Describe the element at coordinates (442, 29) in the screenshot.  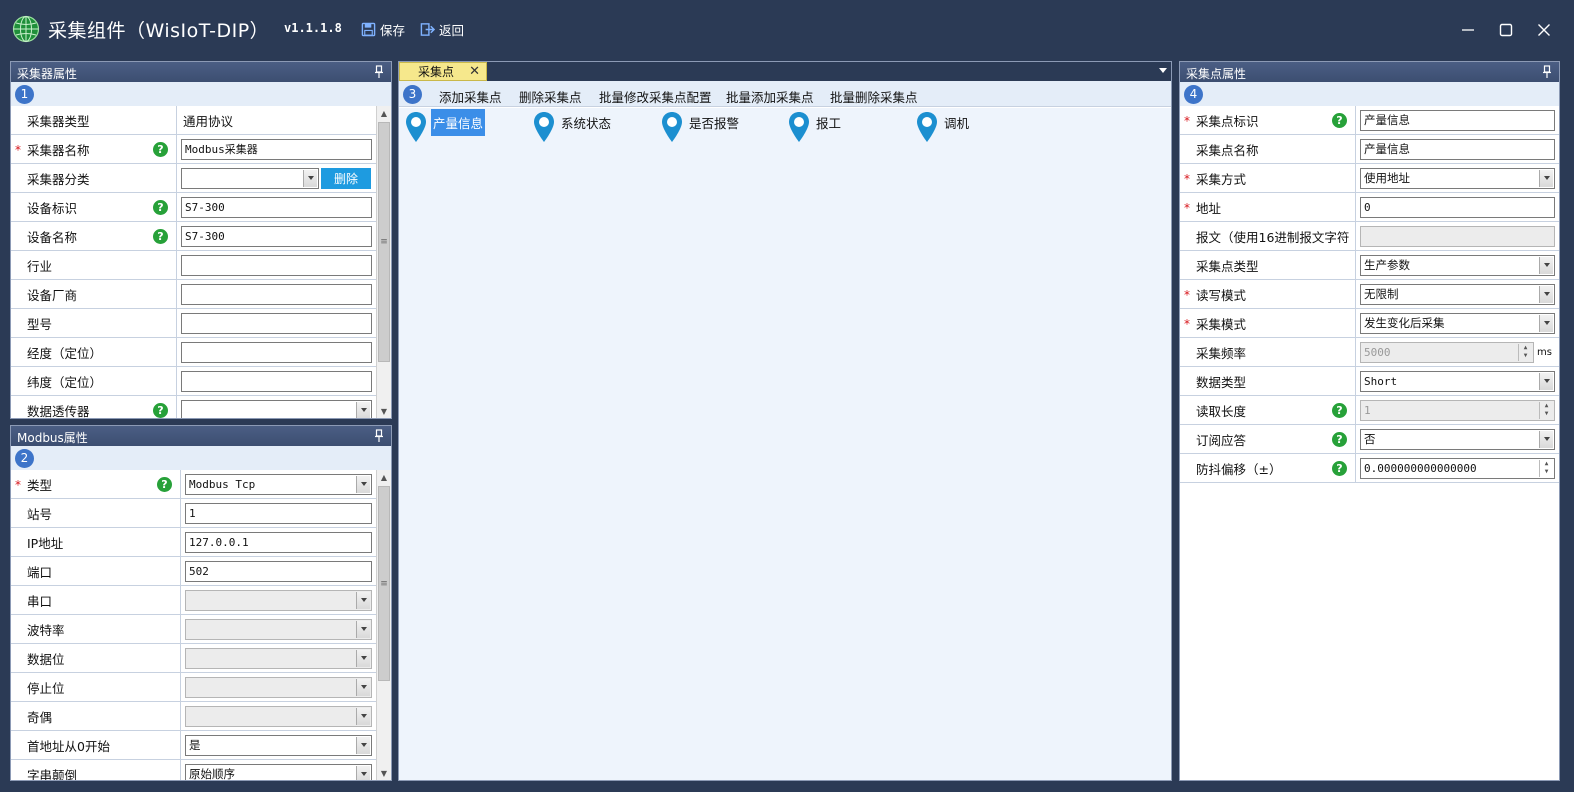
I see `back-button: 返回` at that location.